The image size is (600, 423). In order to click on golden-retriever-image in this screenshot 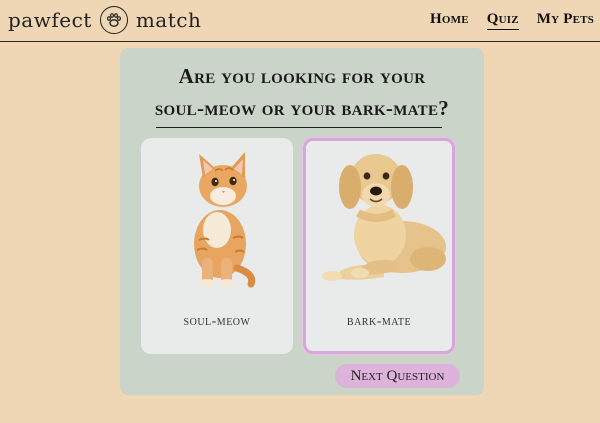, I will do `click(384, 217)`.